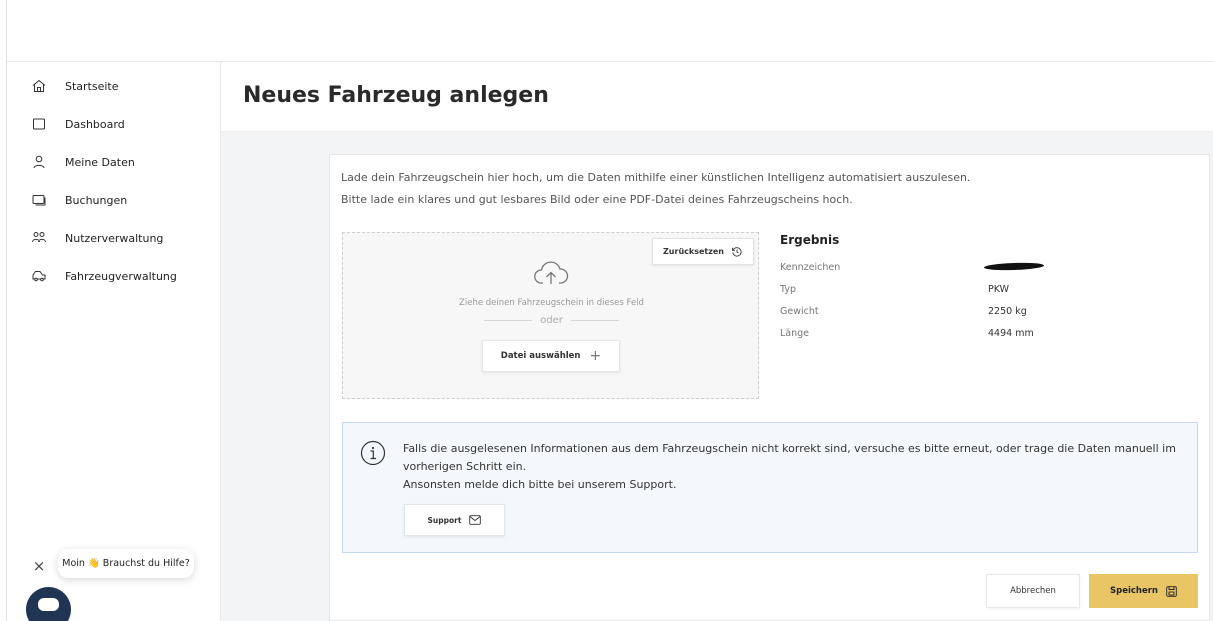  What do you see at coordinates (999, 289) in the screenshot?
I see `result-value-typ: PKW` at bounding box center [999, 289].